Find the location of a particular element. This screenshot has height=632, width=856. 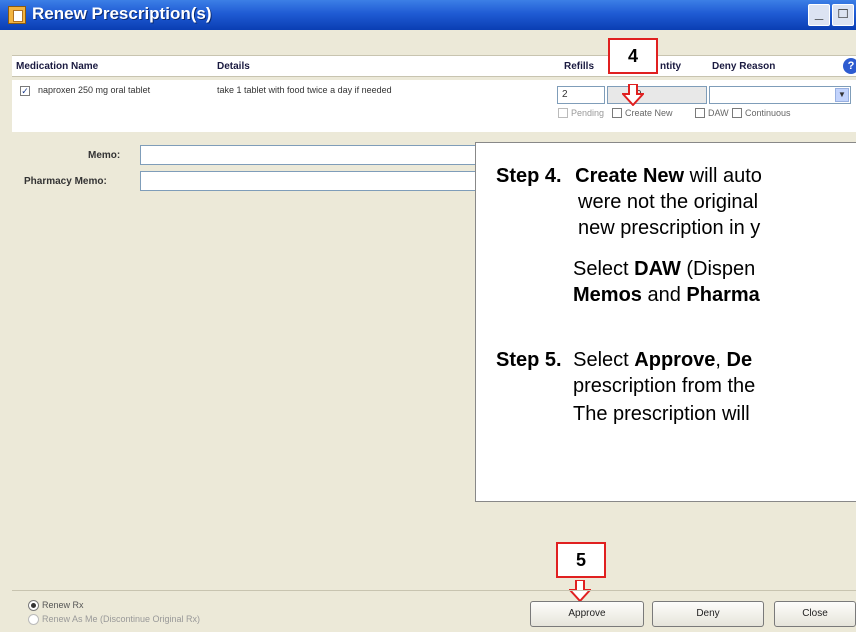

arrow-down-icon is located at coordinates (633, 95).